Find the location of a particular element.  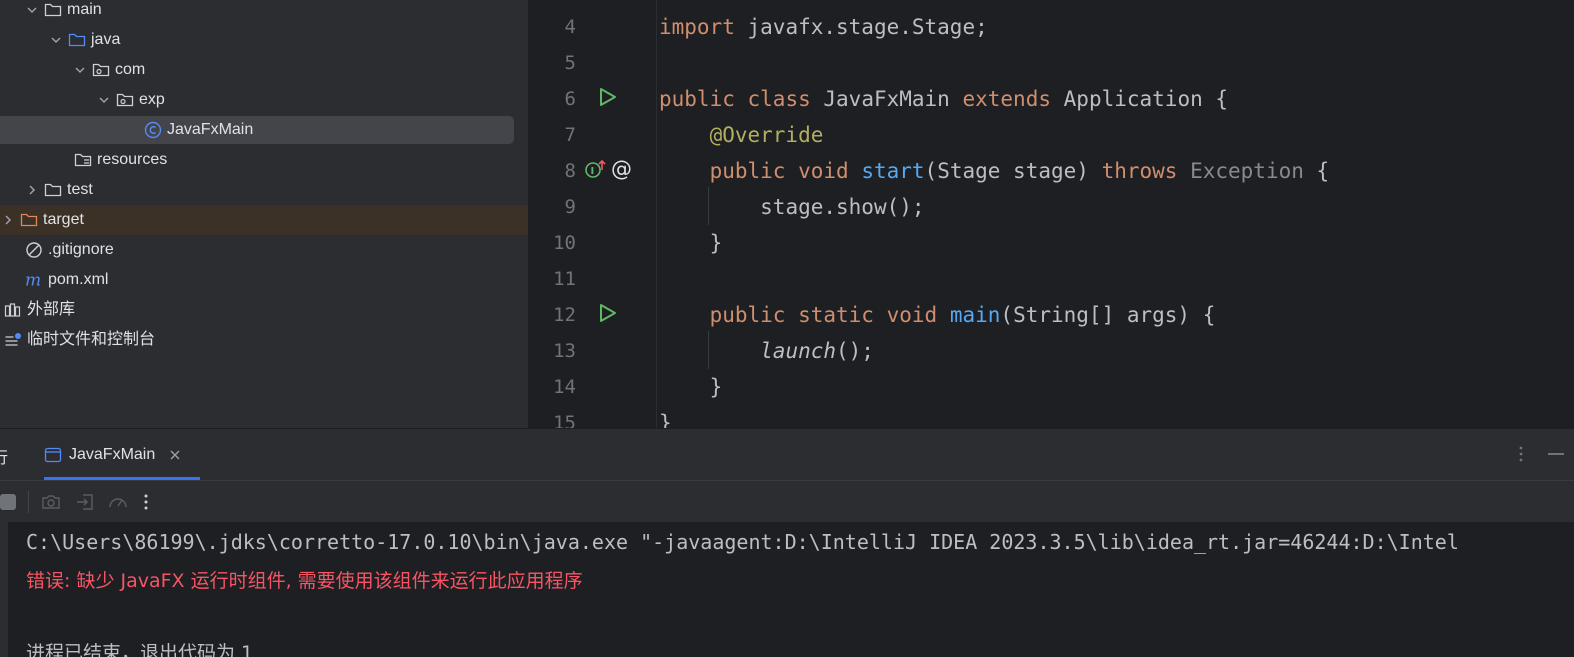

line-number: 4 is located at coordinates (570, 27).